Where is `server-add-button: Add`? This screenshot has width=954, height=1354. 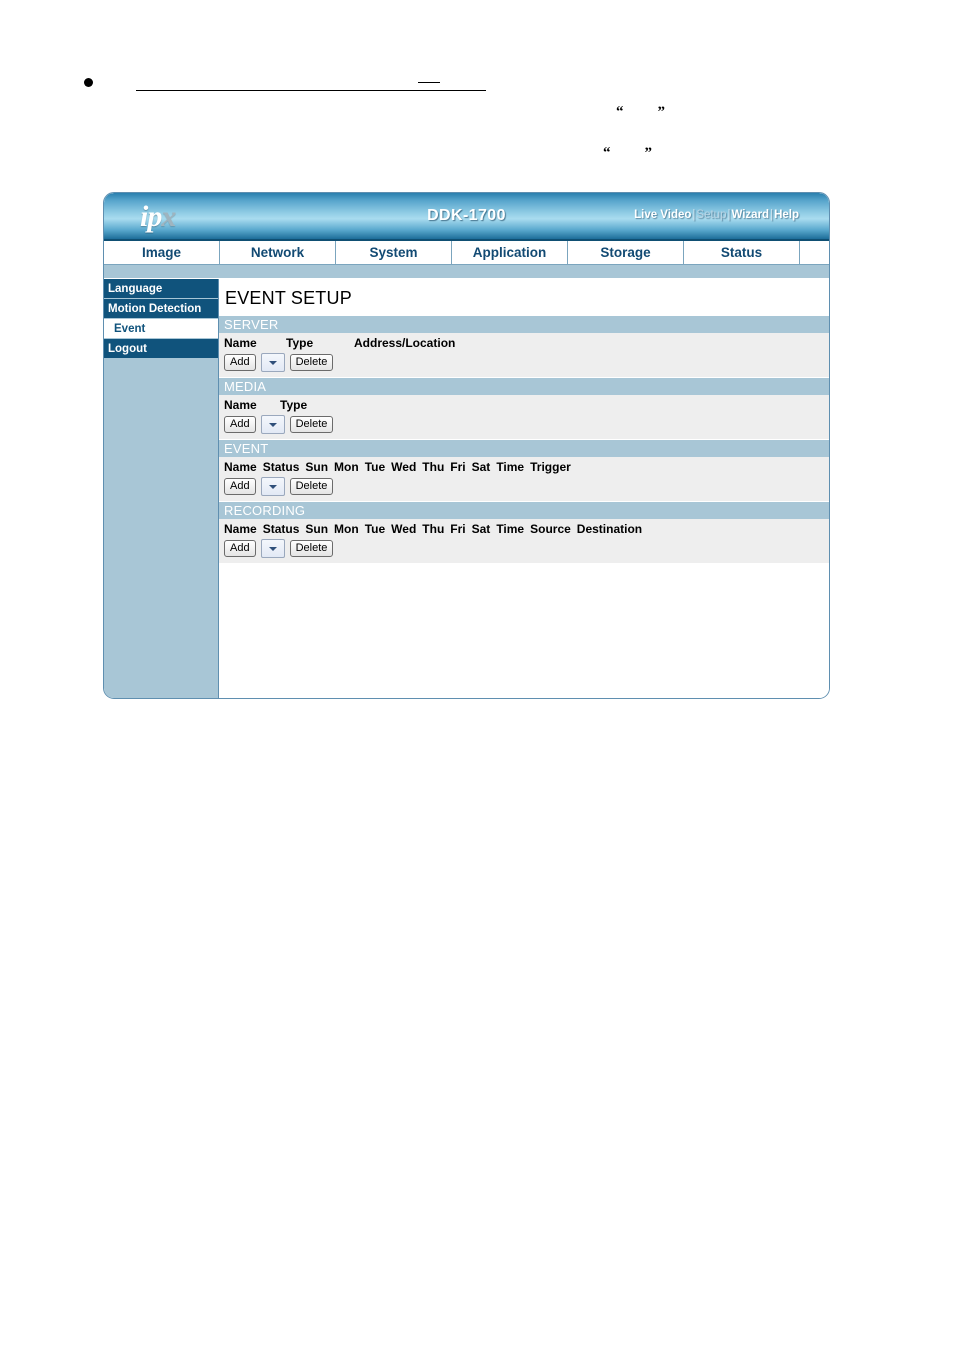 server-add-button: Add is located at coordinates (240, 362).